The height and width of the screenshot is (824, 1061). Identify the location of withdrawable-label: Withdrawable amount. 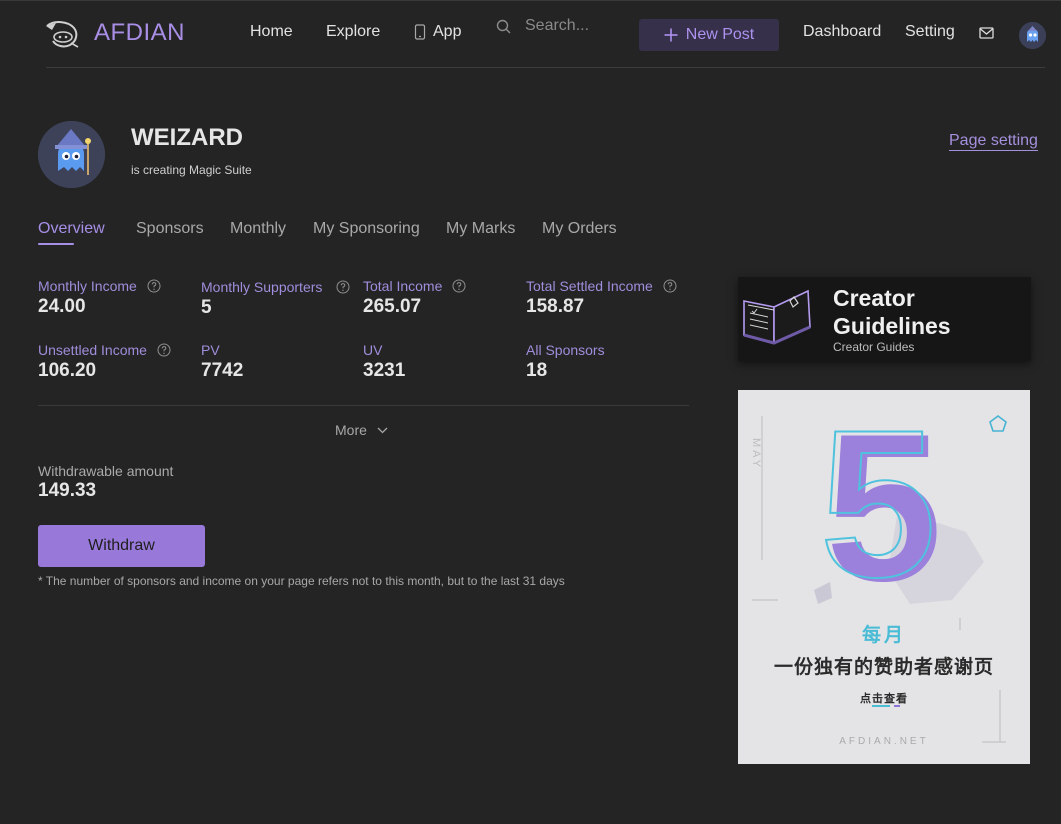
(106, 471).